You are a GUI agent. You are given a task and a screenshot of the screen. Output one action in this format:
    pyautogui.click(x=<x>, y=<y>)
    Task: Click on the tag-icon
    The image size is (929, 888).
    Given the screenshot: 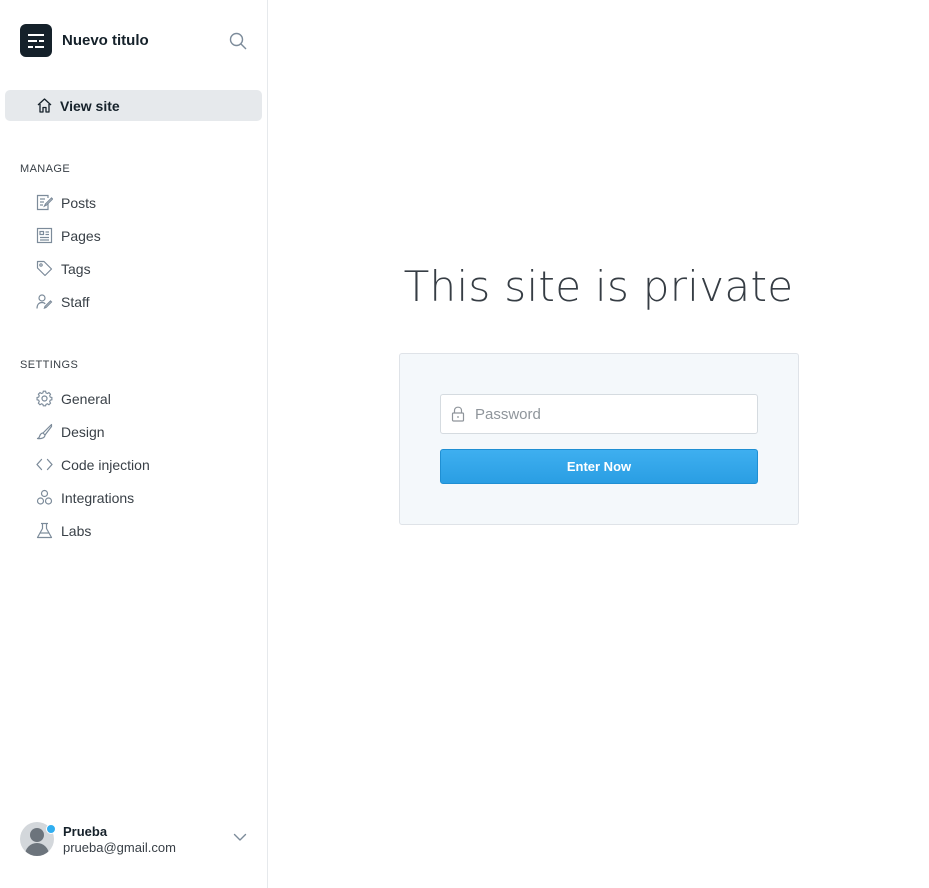 What is the action you would take?
    pyautogui.click(x=44, y=269)
    